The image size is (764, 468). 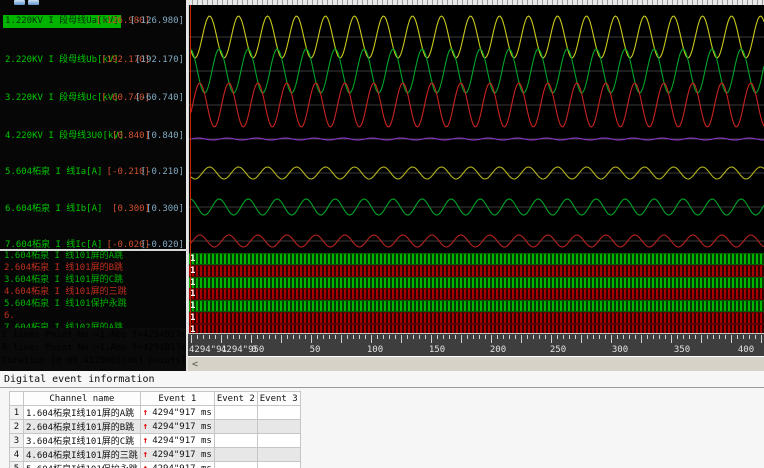 I want to click on event-table-header-row: Channel name Event 1 Event 2 Event 3, so click(x=155, y=398).